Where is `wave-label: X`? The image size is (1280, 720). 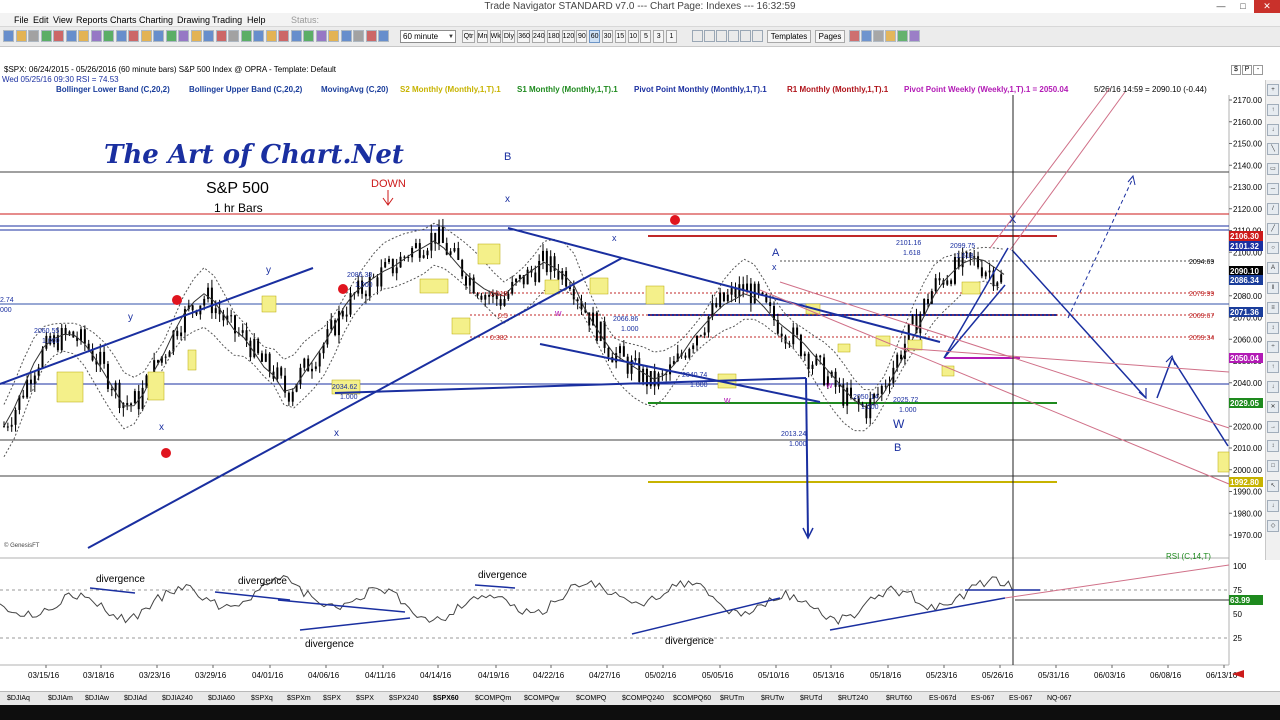
wave-label: X is located at coordinates (1013, 220).